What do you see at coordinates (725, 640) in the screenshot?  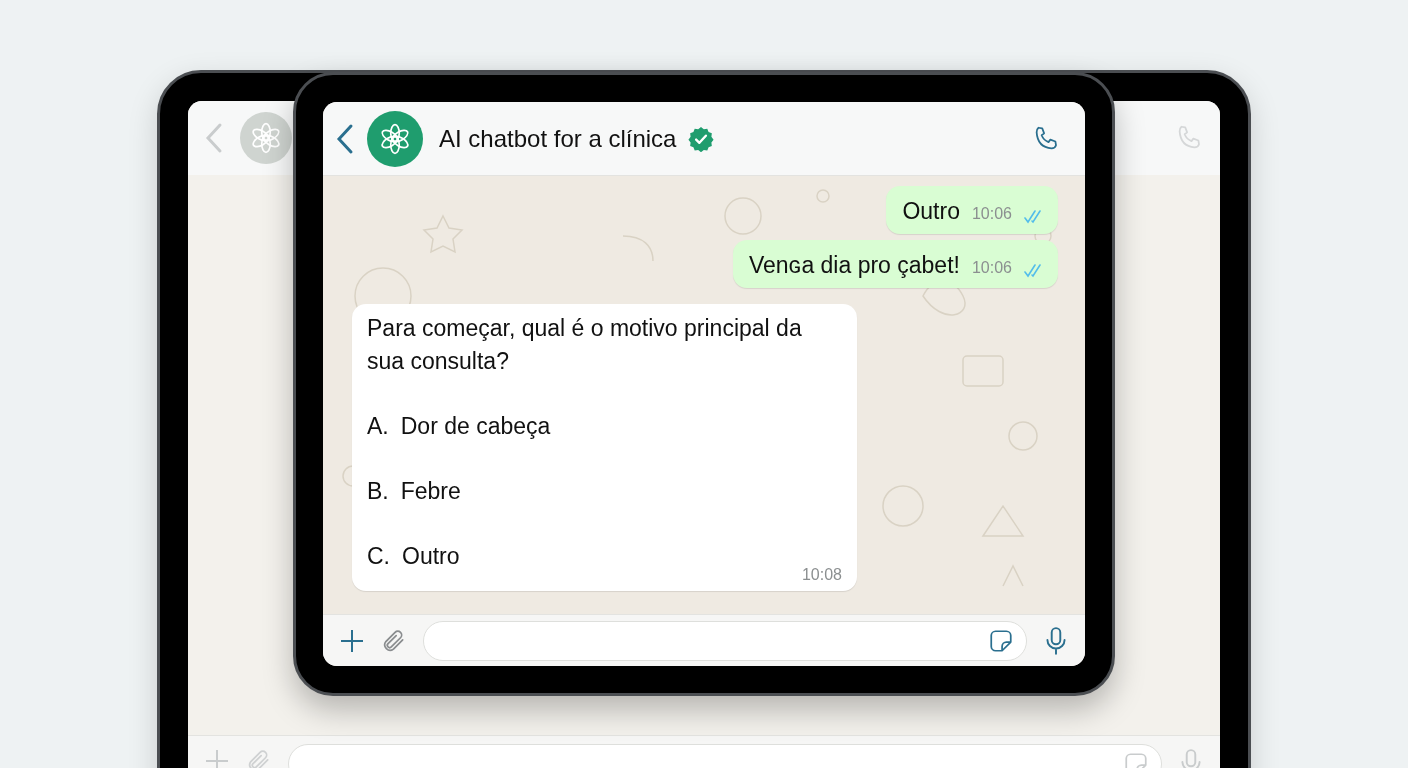 I see `message-input` at bounding box center [725, 640].